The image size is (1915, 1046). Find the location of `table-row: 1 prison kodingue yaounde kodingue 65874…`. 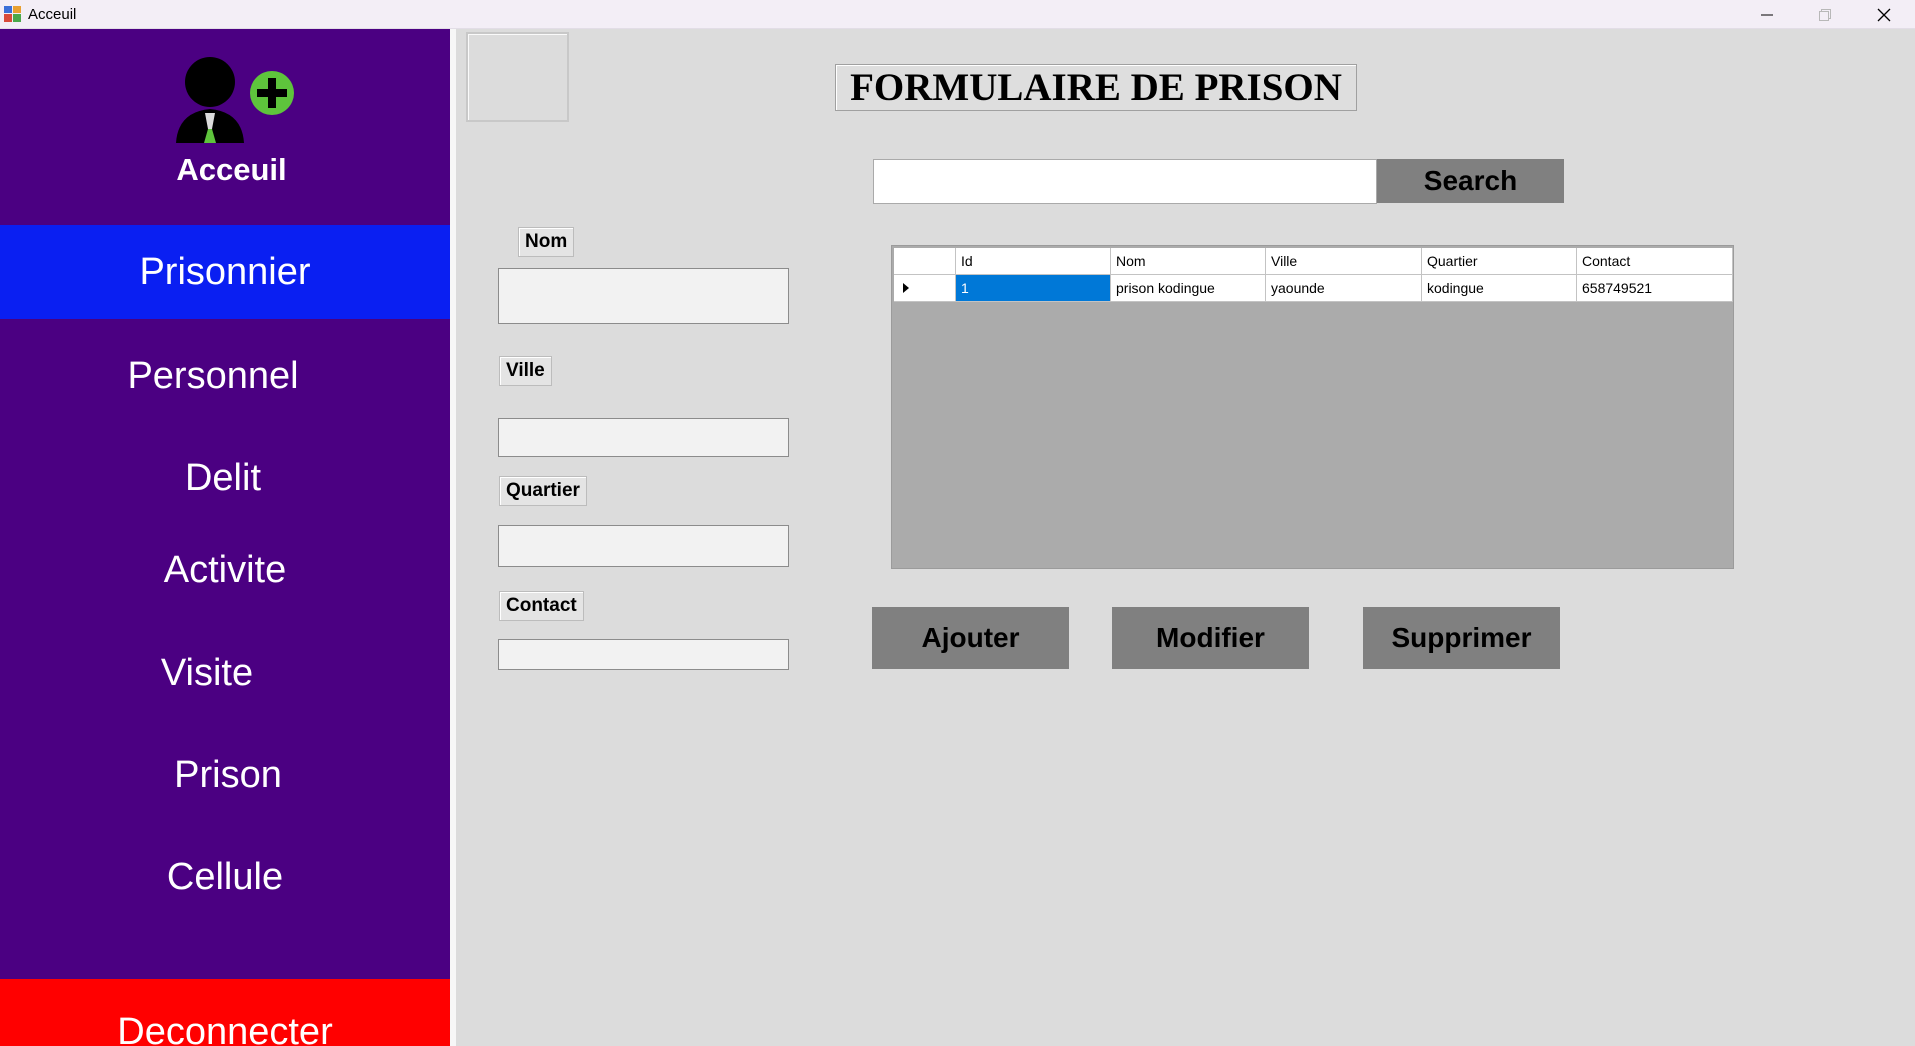

table-row: 1 prison kodingue yaounde kodingue 65874… is located at coordinates (1313, 288).